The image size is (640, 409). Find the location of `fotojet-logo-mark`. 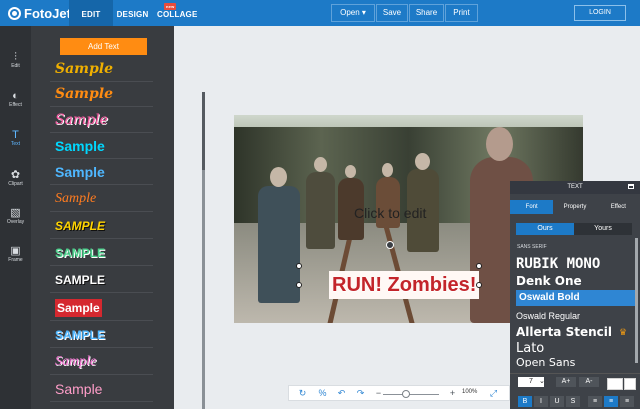

fotojet-logo-mark is located at coordinates (14, 13).